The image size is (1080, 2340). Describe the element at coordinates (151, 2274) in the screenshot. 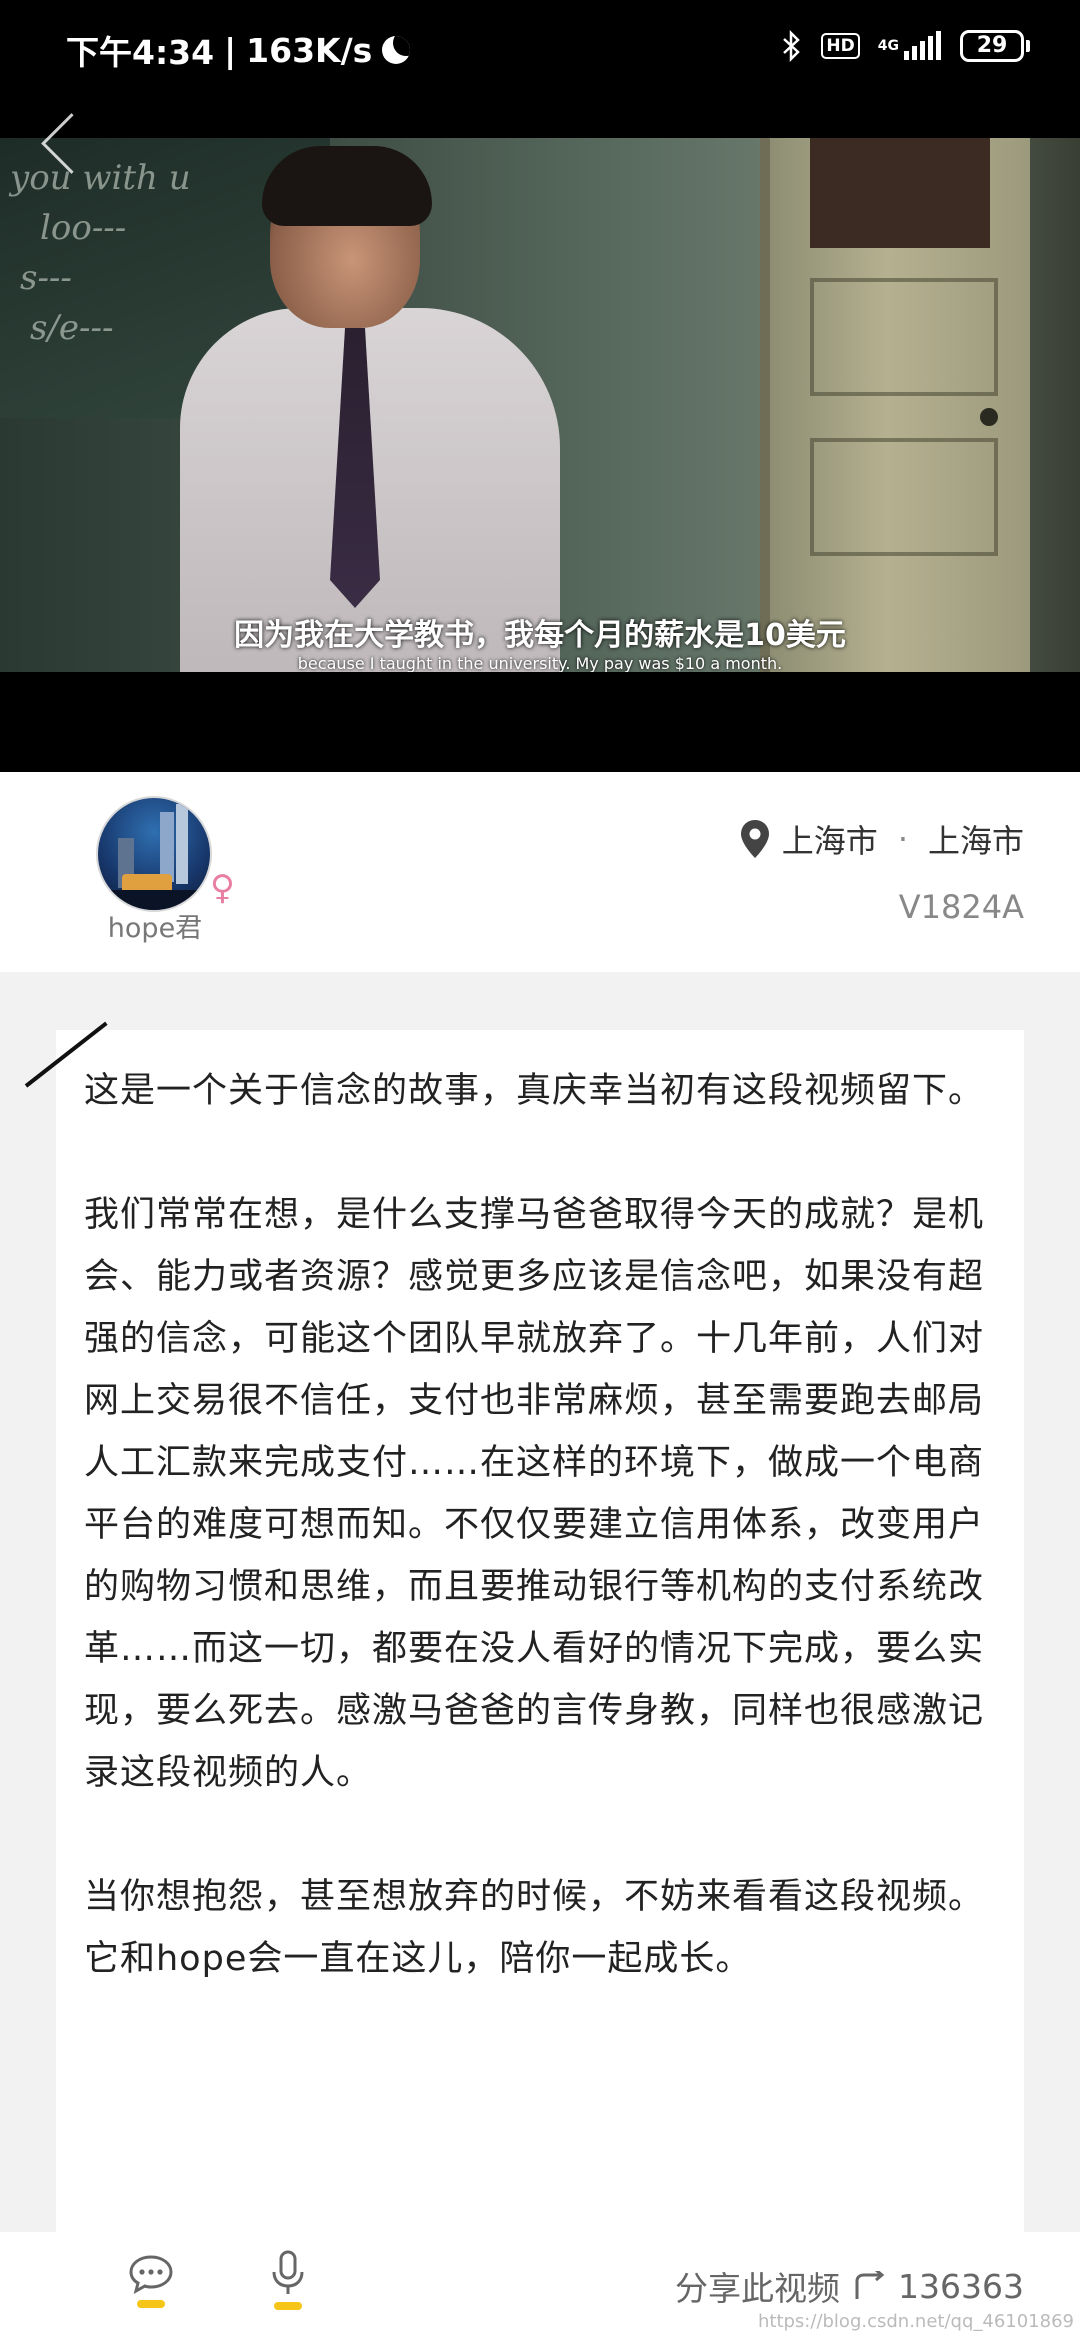

I see `chat-bubble-icon` at that location.